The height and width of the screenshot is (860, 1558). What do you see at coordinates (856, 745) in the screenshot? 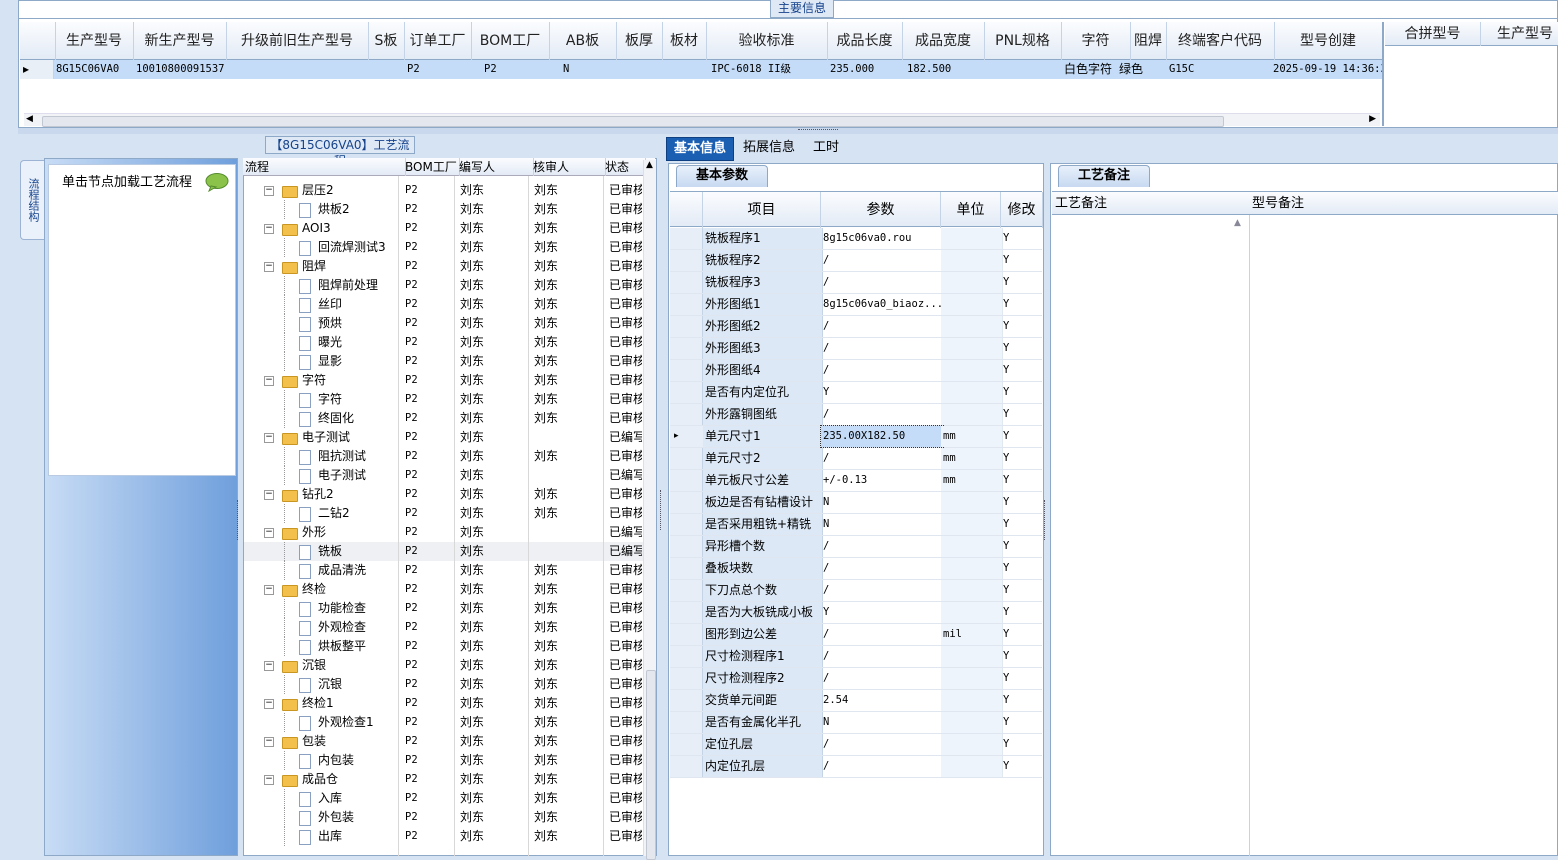
I see `param-row: 定位孔层 / Y` at bounding box center [856, 745].